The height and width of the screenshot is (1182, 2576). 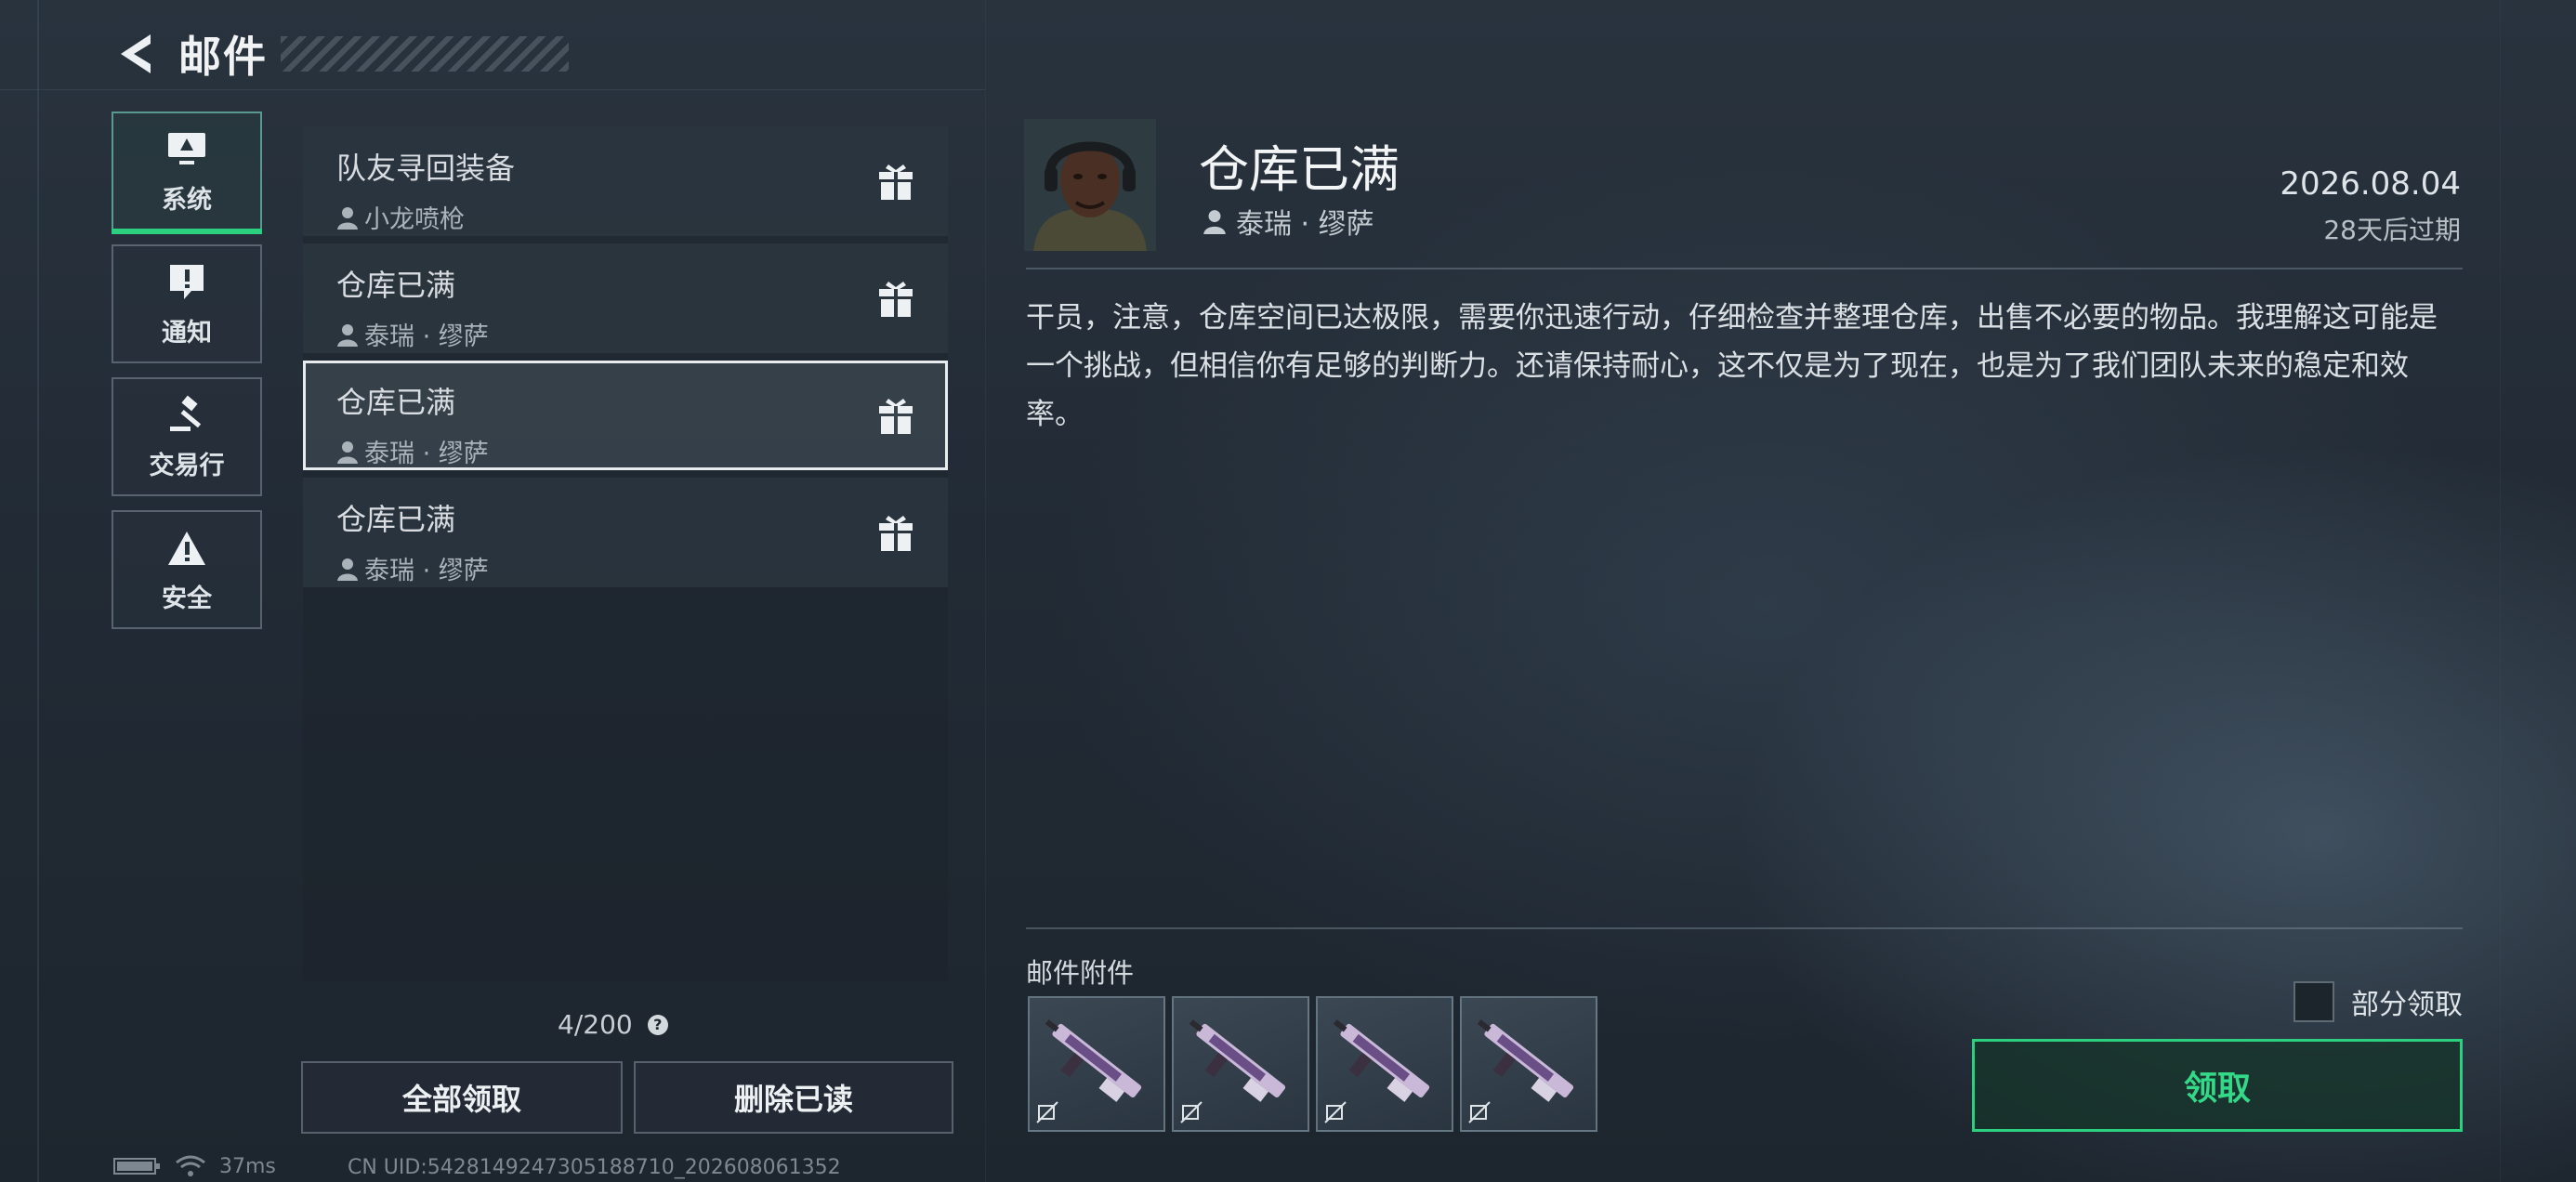 I want to click on claim-button: 领取, so click(x=2217, y=1085).